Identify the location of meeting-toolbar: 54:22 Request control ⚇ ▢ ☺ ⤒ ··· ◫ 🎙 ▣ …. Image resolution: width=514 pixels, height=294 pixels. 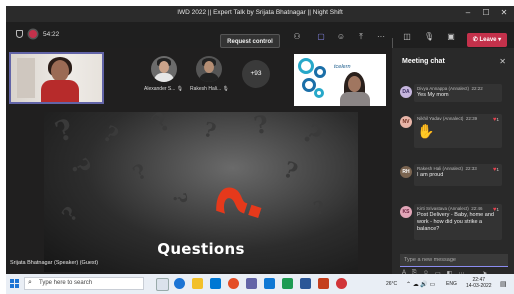
(260, 35).